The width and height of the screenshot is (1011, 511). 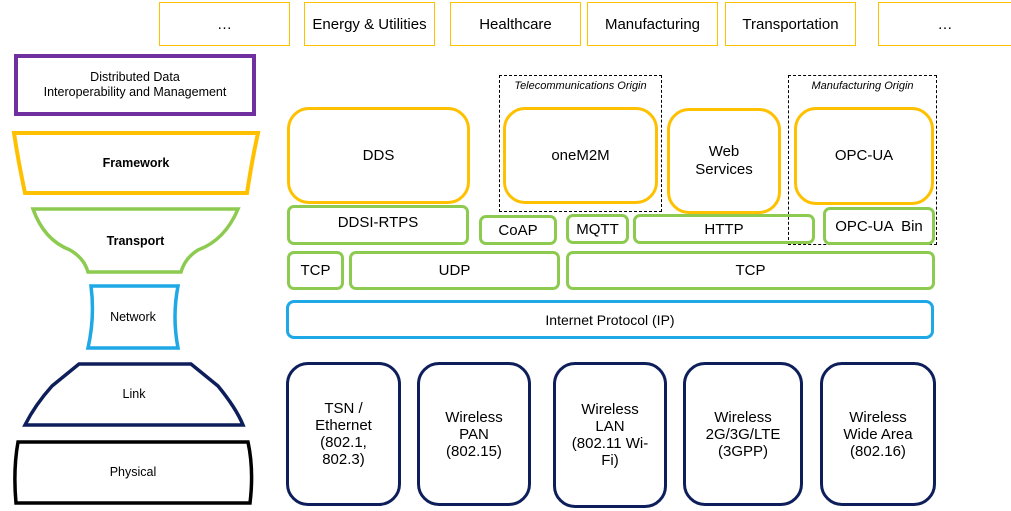 I want to click on layer-link-label: Link, so click(x=134, y=394).